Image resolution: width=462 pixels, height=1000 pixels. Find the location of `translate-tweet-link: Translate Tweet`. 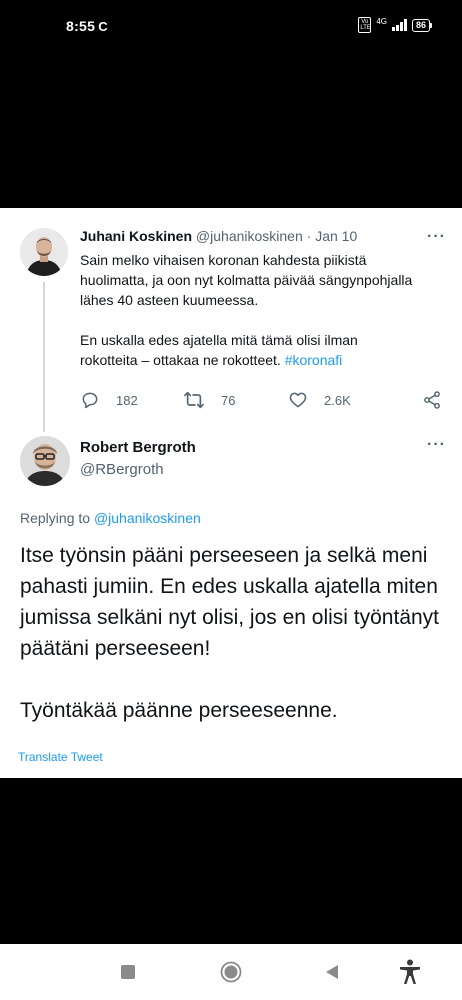

translate-tweet-link: Translate Tweet is located at coordinates (60, 757).